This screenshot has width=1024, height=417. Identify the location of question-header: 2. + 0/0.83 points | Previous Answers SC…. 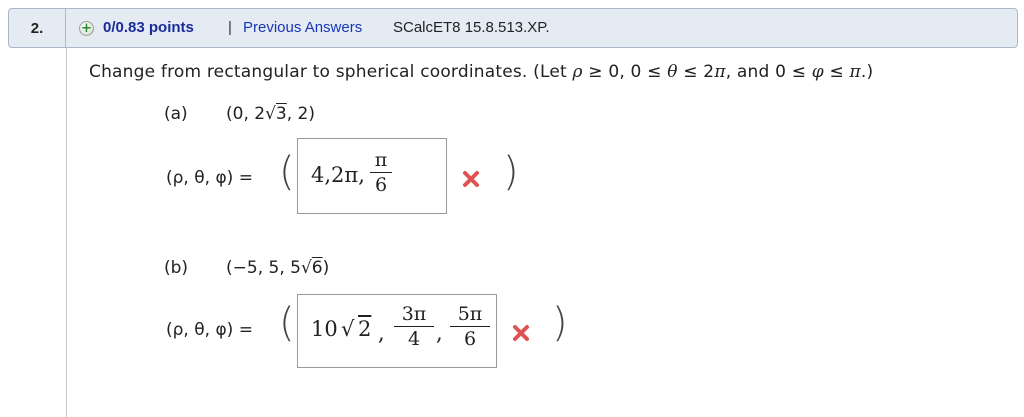
(513, 28).